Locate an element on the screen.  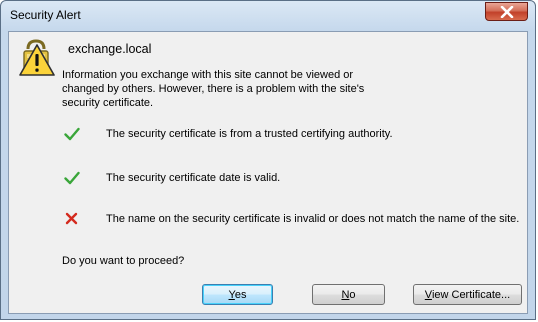
proceed-question: Do you want to proceed? is located at coordinates (123, 261).